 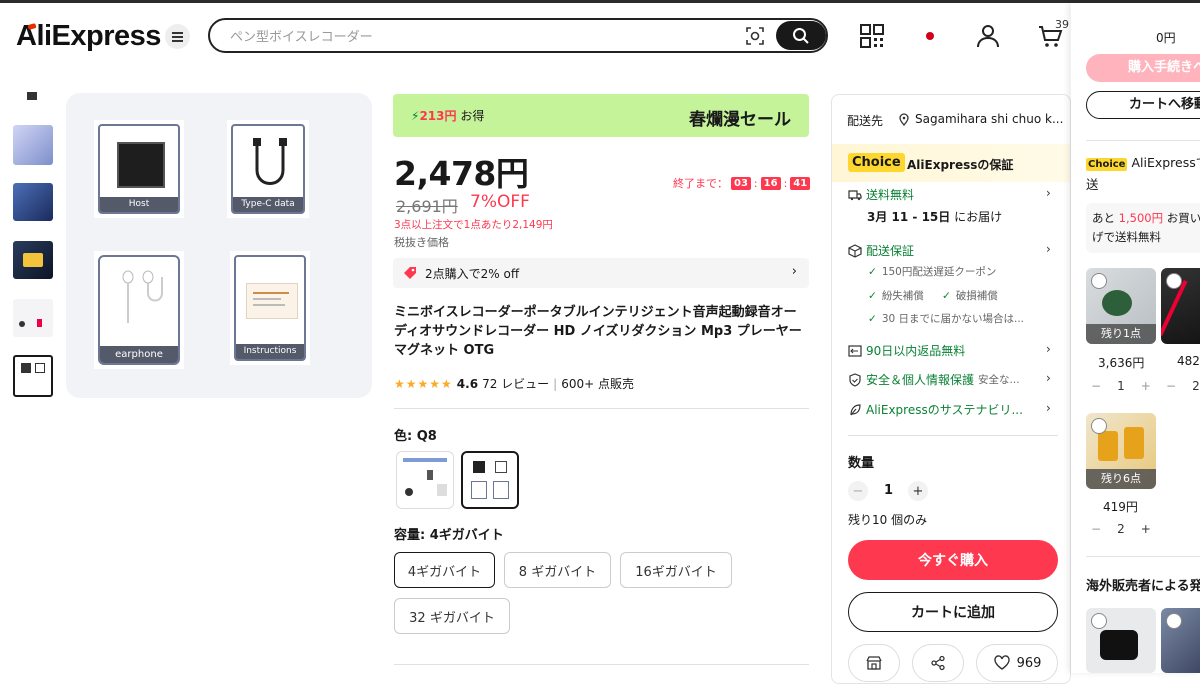 I want to click on item-quantity-control: − 2, so click(x=1183, y=386).